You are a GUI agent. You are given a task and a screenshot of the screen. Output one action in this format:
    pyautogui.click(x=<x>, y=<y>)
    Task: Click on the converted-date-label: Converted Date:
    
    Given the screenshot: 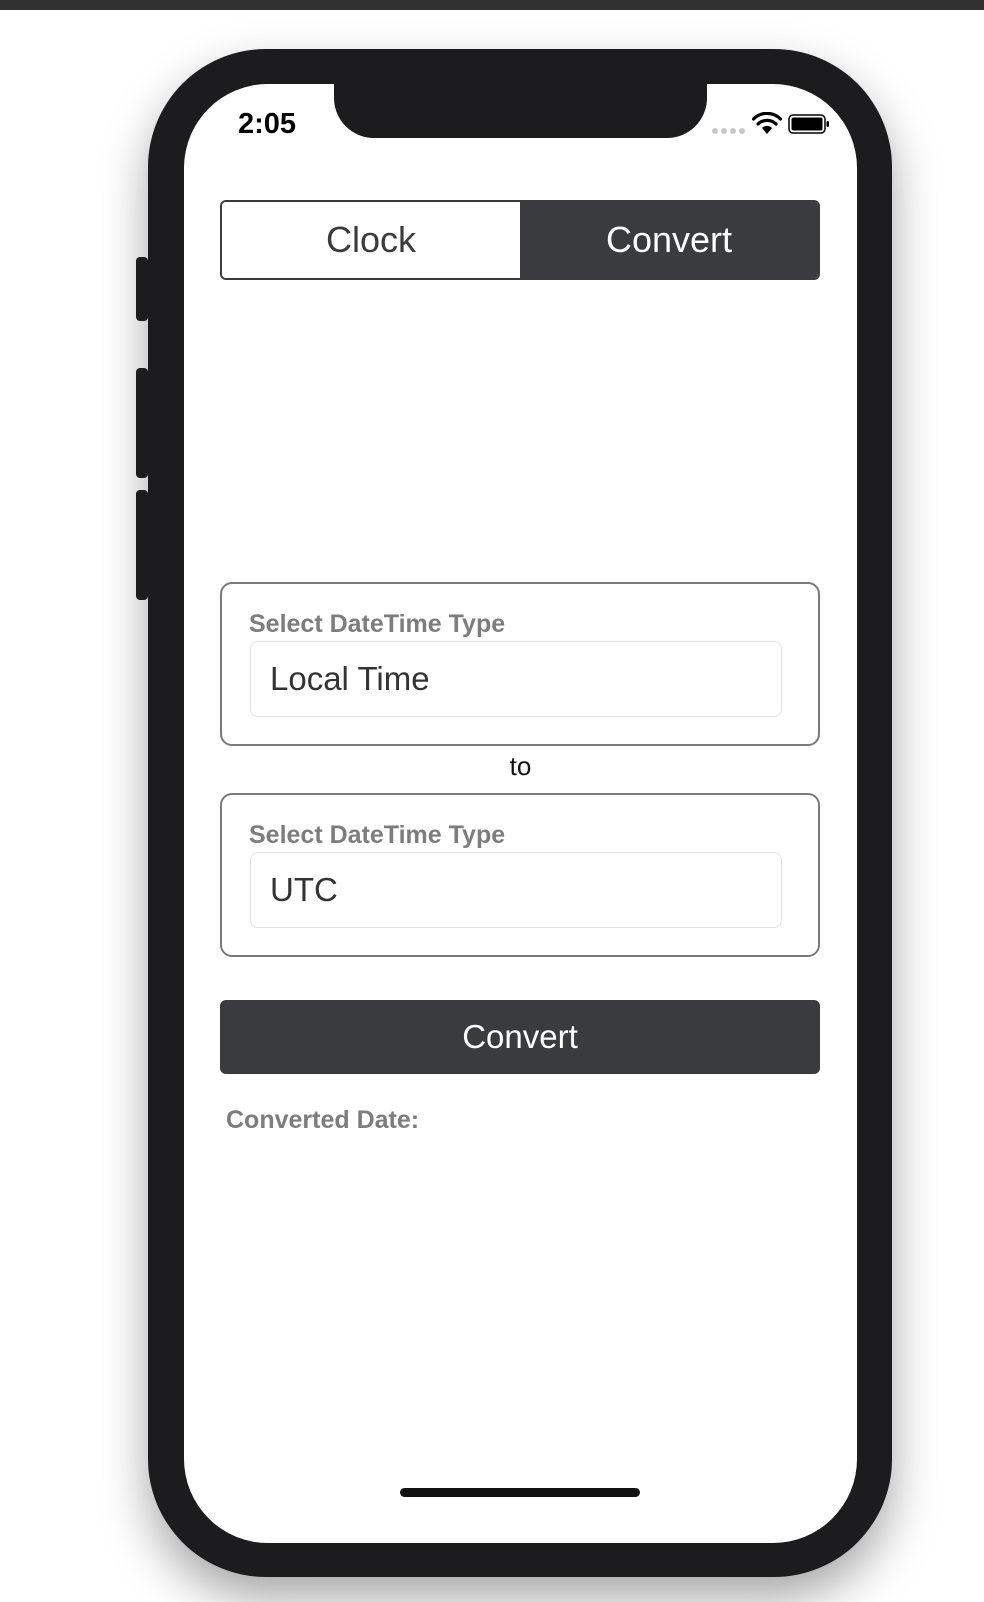 What is the action you would take?
    pyautogui.click(x=323, y=1120)
    